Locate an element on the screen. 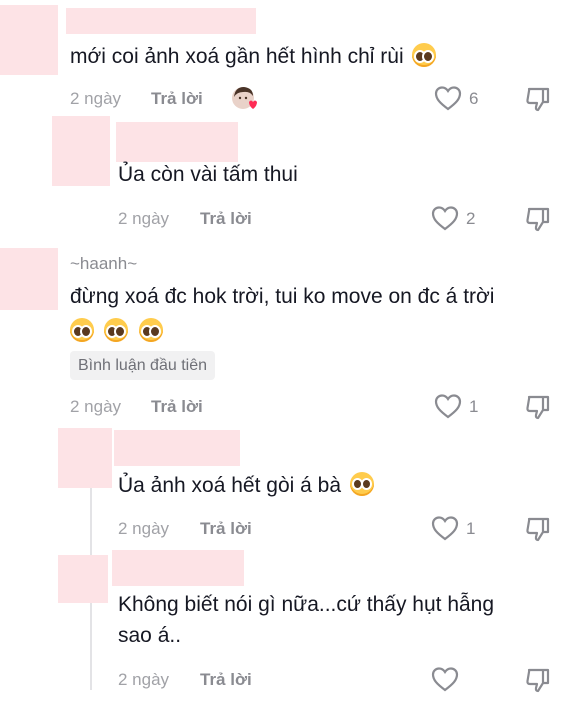 The height and width of the screenshot is (706, 576). comment-text: Ủa ảnh xoá hết gòi á bà is located at coordinates (246, 486).